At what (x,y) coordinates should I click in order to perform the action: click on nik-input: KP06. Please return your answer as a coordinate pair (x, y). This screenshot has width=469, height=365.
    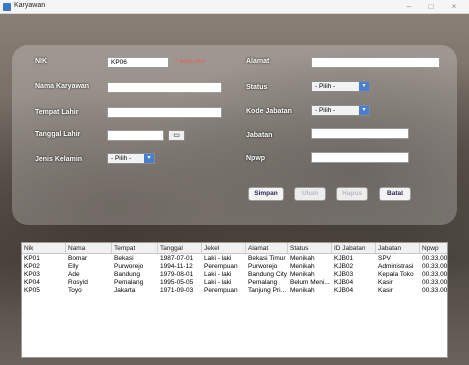
    Looking at the image, I should click on (138, 62).